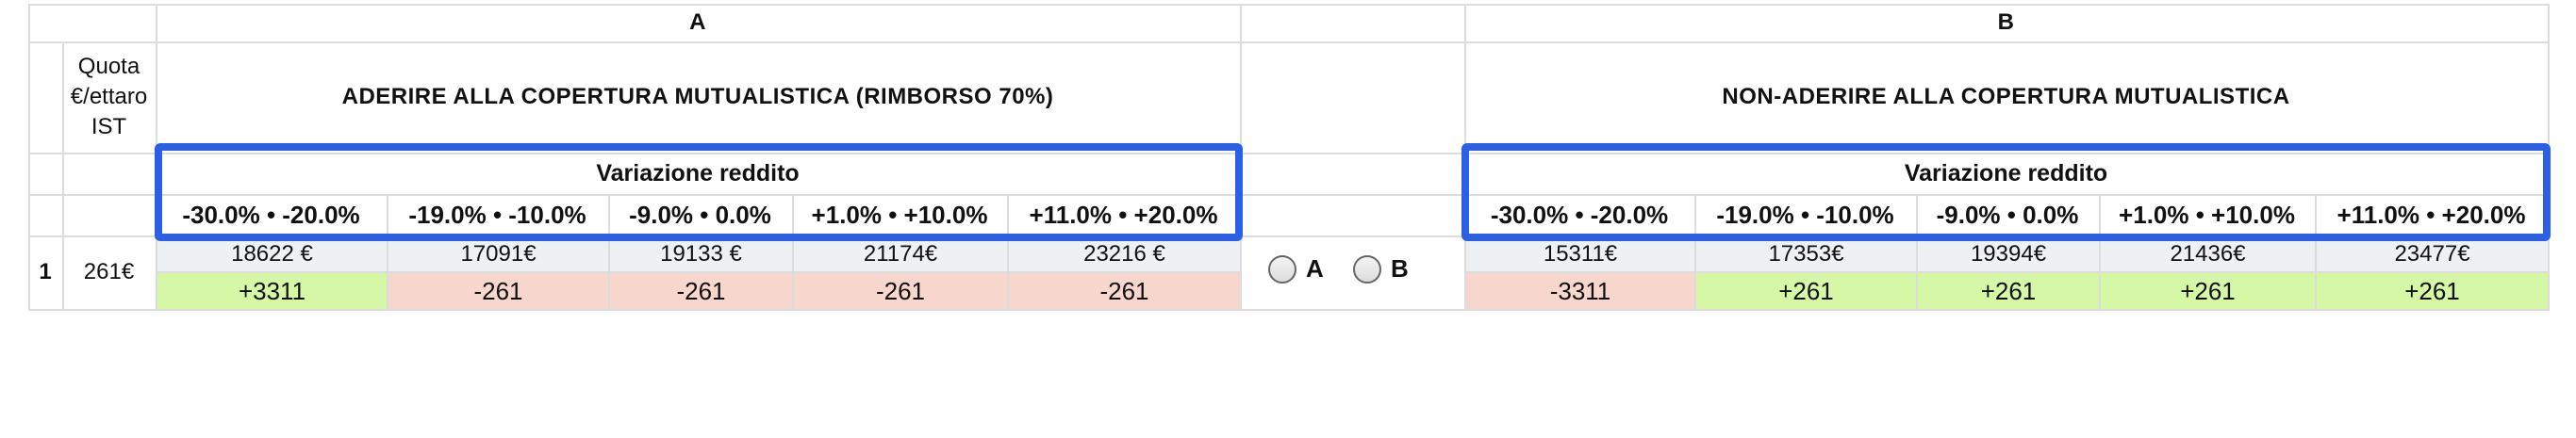 This screenshot has height=438, width=2576. What do you see at coordinates (498, 254) in the screenshot?
I see `option-a-value: 17091€` at bounding box center [498, 254].